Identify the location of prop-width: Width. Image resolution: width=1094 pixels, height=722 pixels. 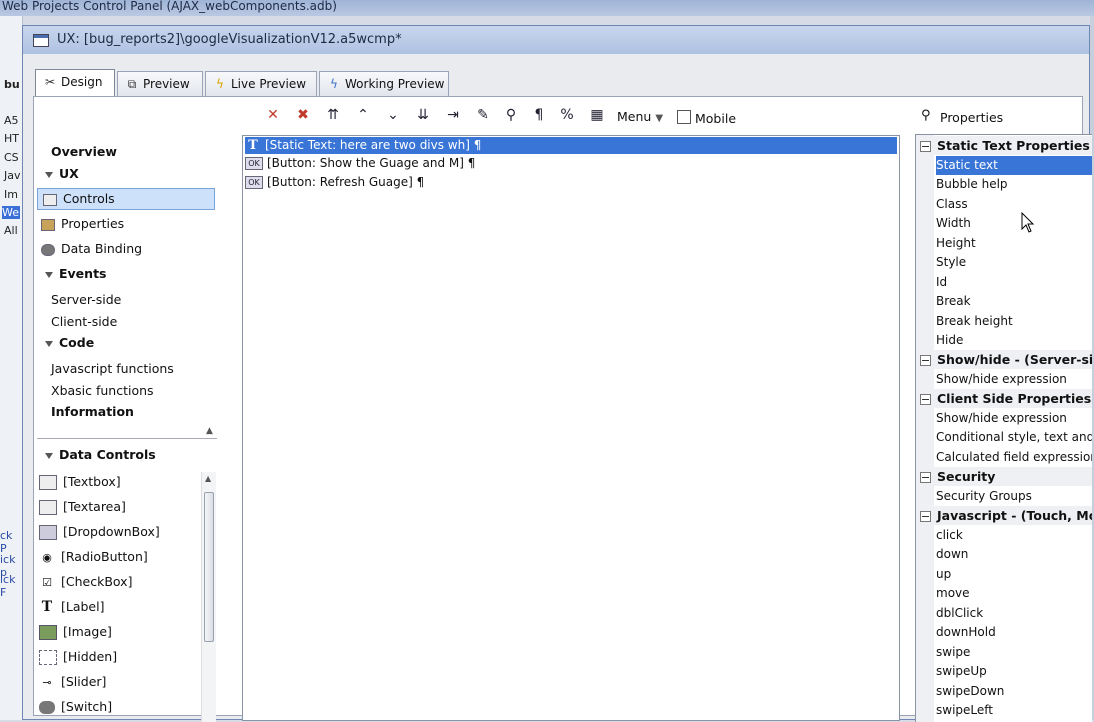
(1014, 223).